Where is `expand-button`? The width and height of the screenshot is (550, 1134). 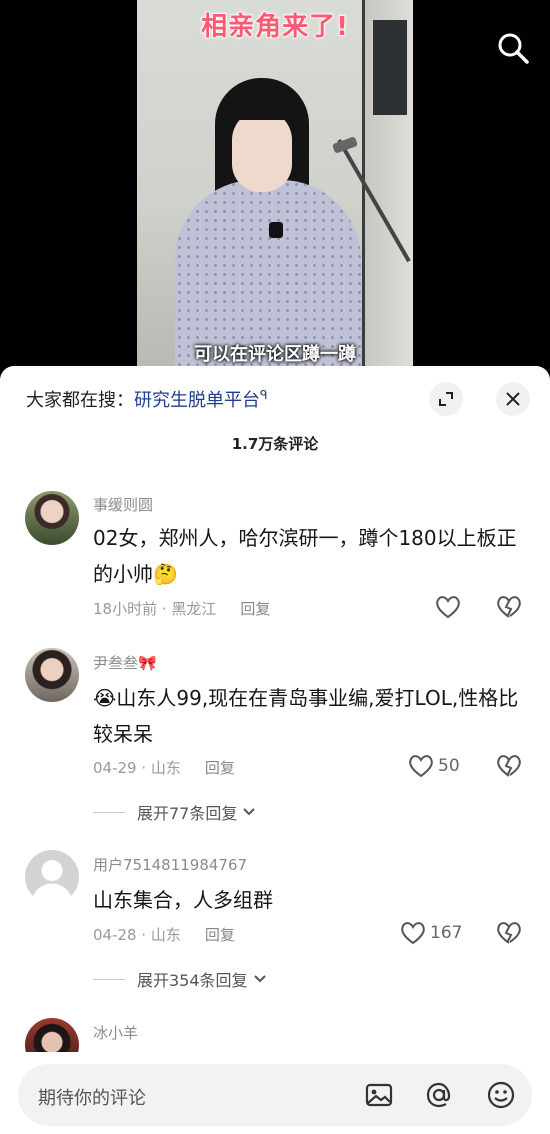 expand-button is located at coordinates (446, 399).